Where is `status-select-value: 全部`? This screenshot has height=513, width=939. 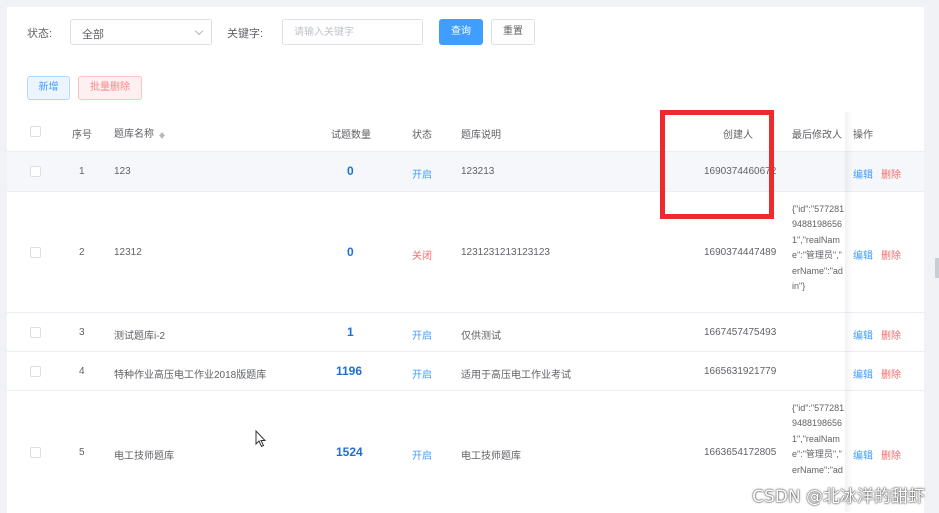 status-select-value: 全部 is located at coordinates (93, 35).